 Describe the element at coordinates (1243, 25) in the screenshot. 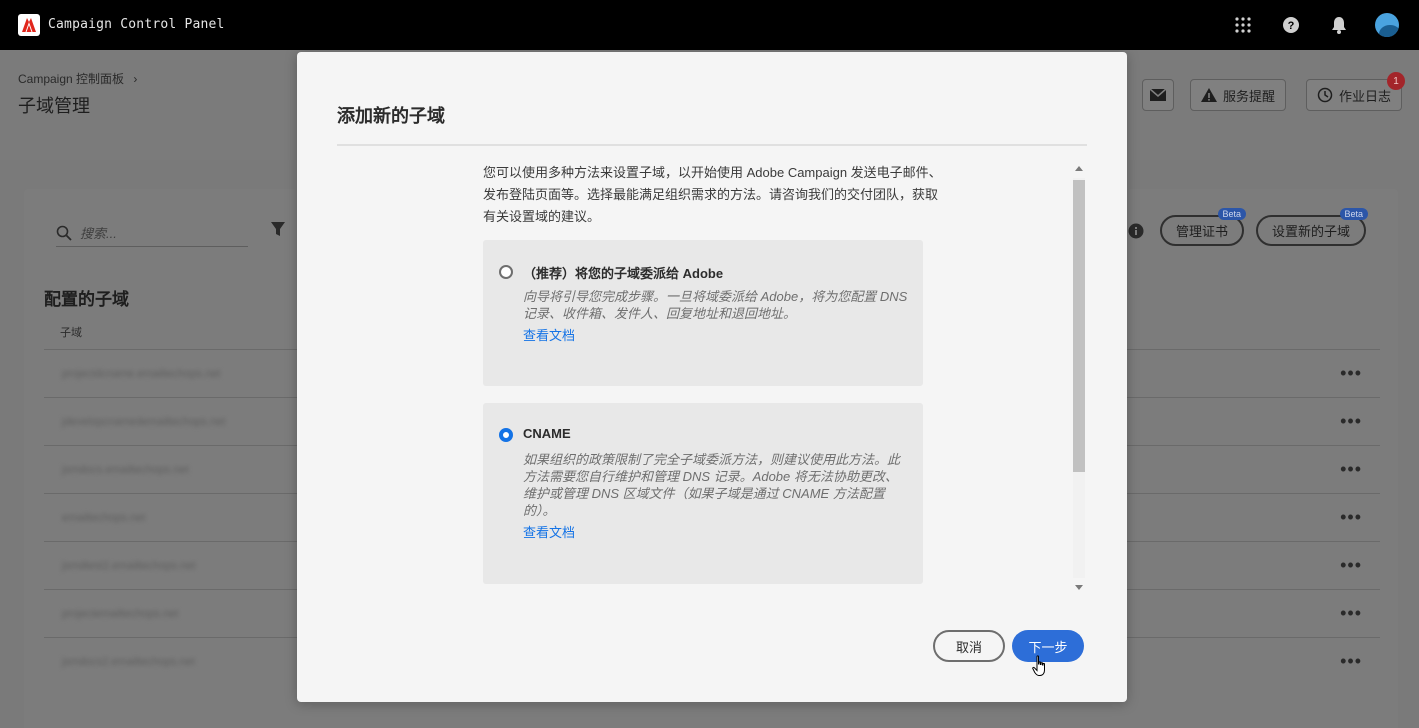

I see `apps-grid-icon` at that location.